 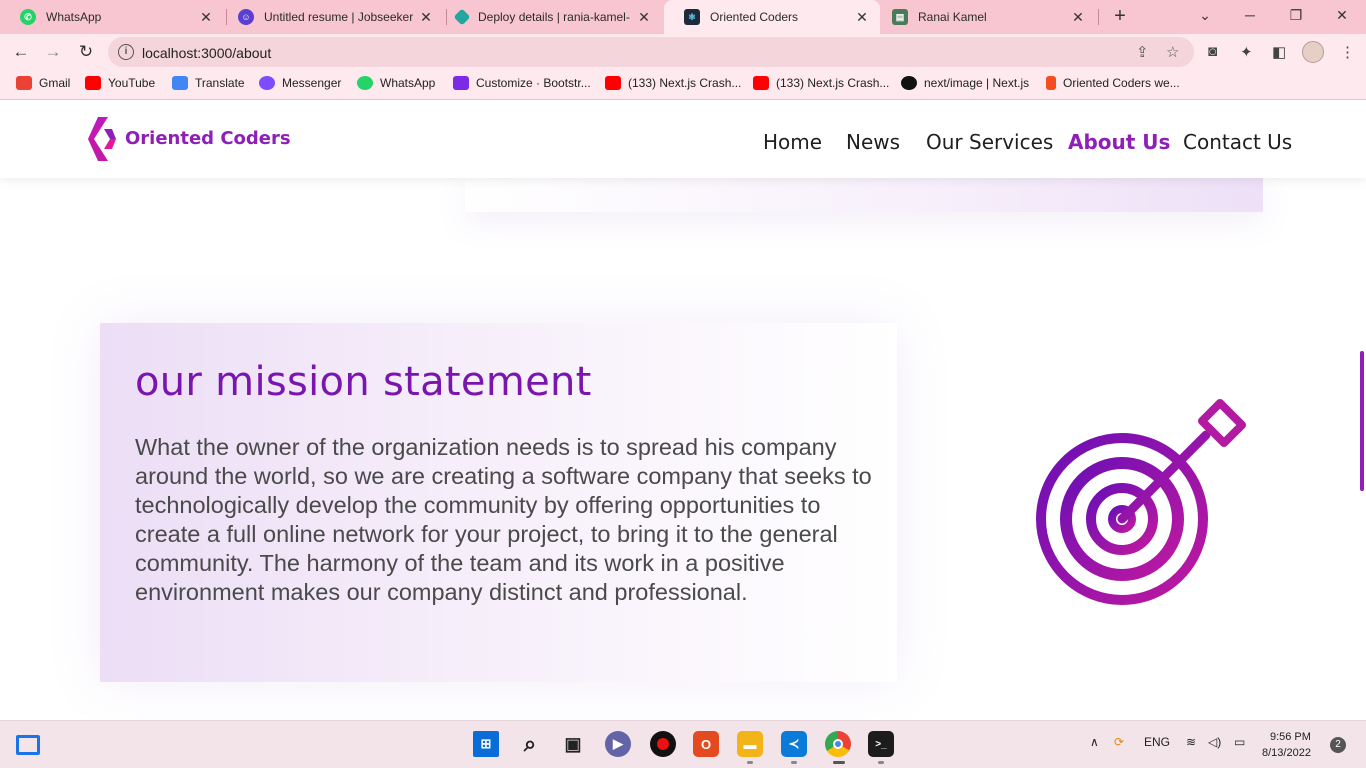 I want to click on target-icon, so click(x=1141, y=502).